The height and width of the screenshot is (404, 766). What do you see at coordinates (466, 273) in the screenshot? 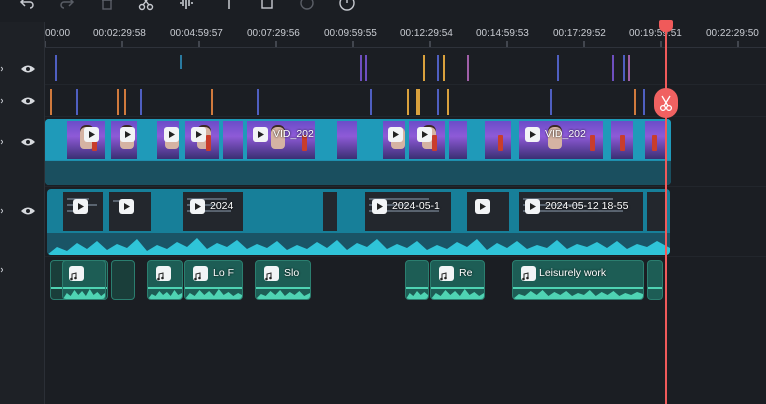
I see `audio-clip-label: Re` at bounding box center [466, 273].